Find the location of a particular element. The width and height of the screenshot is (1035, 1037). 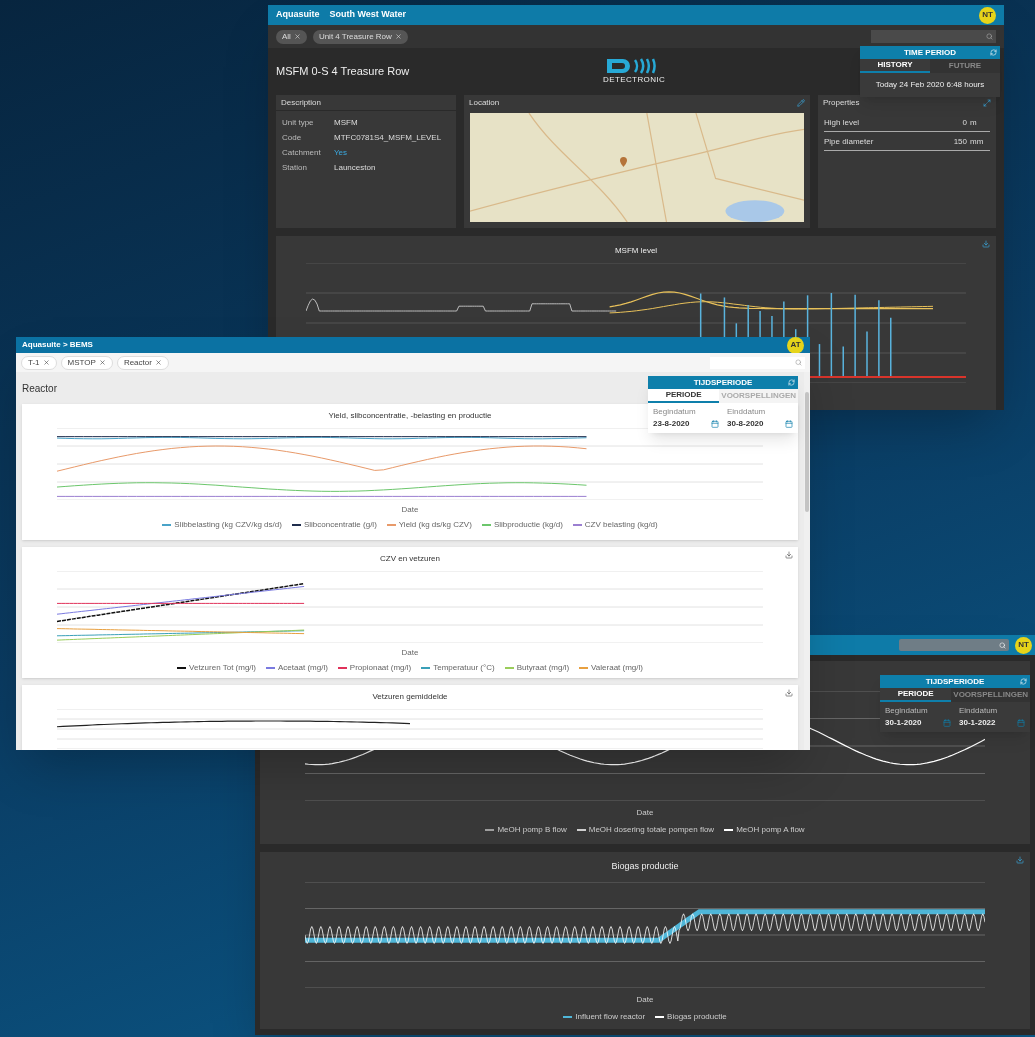

legend-label: Slibproductie (kg/d) is located at coordinates (528, 525).